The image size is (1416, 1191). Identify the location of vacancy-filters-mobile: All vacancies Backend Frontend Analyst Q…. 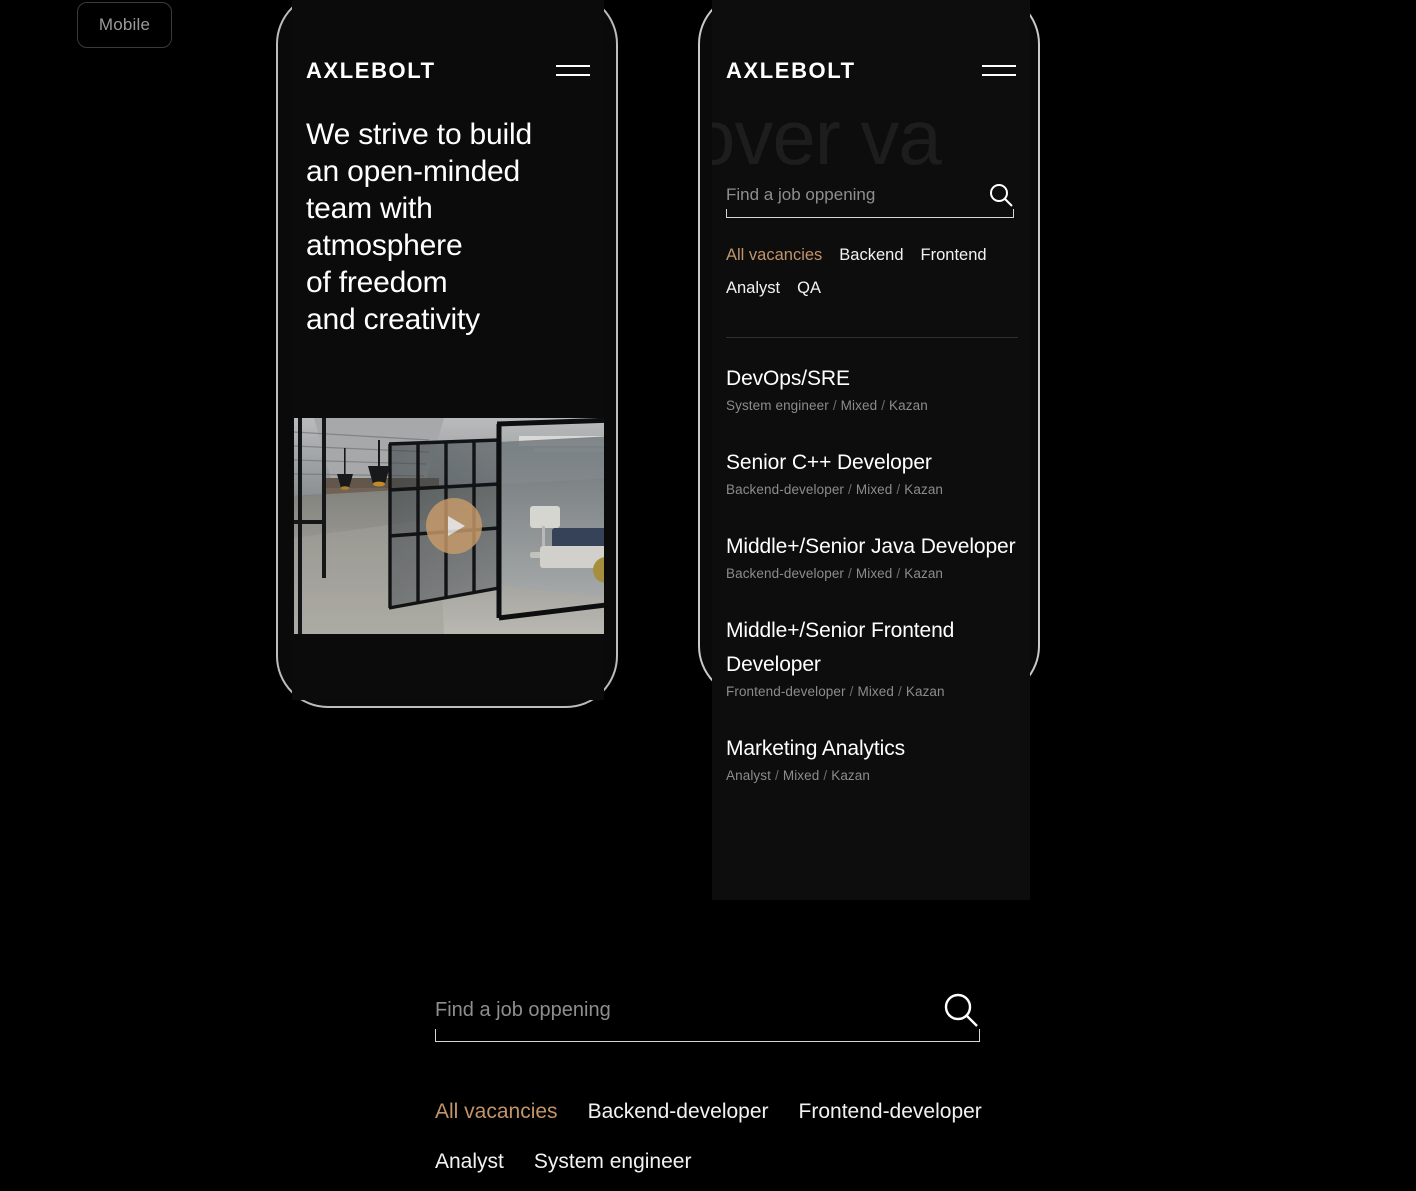
(872, 272).